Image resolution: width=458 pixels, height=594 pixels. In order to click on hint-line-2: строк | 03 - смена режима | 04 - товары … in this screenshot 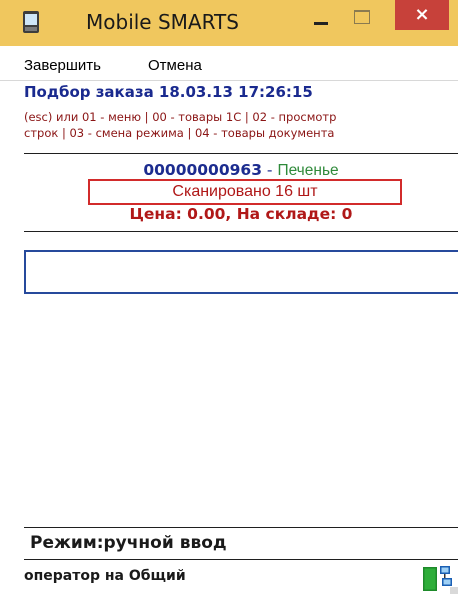, I will do `click(179, 133)`.